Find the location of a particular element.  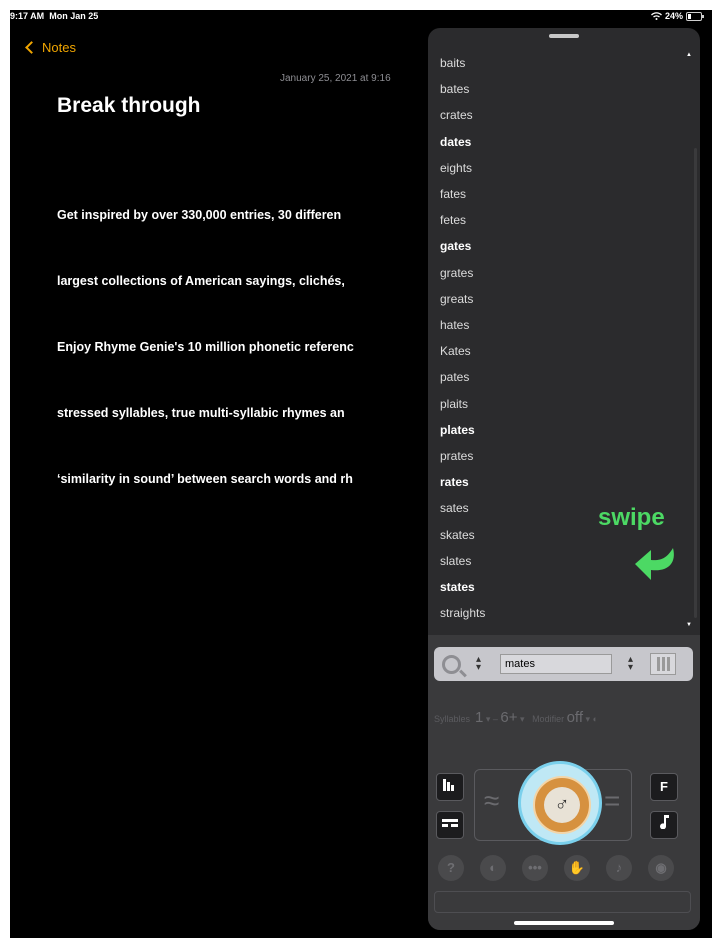

rhyme-word: dates is located at coordinates (455, 142).